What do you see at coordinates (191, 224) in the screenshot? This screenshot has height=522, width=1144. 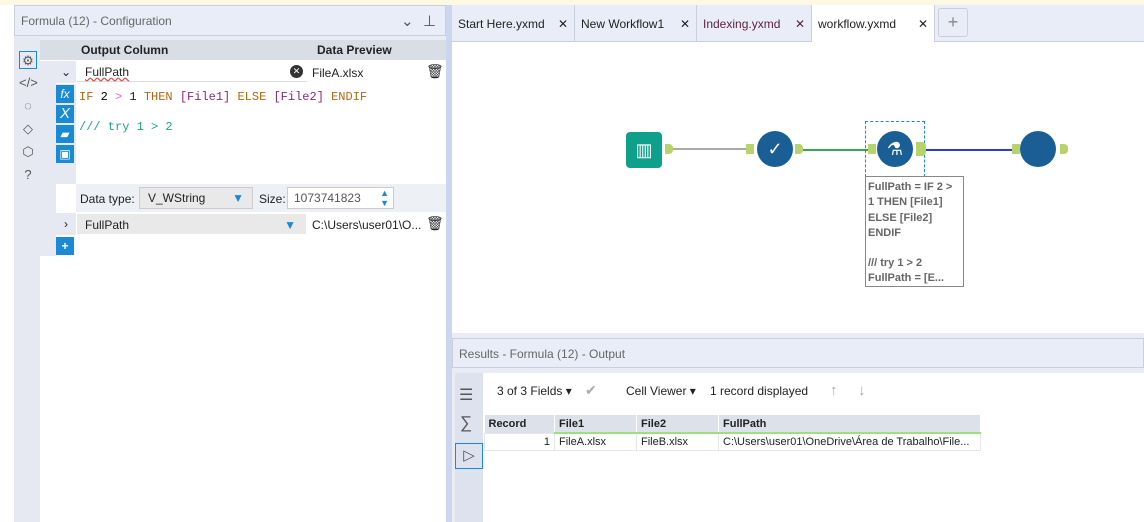 I see `field-select: FullPath ▼` at bounding box center [191, 224].